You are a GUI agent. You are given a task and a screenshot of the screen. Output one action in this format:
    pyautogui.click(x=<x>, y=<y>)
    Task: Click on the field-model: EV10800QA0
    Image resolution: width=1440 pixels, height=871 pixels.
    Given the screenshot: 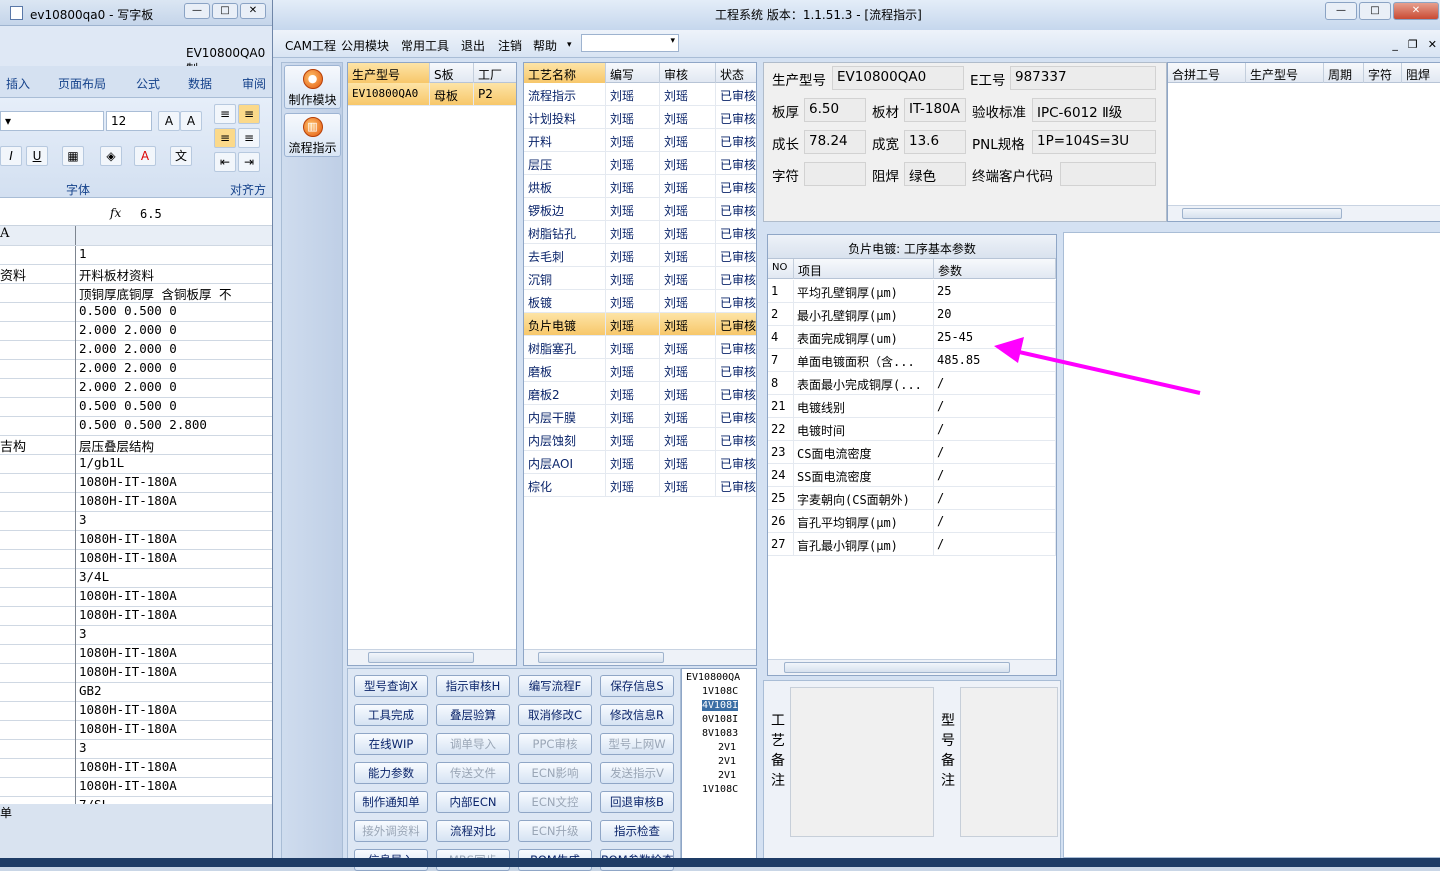 What is the action you would take?
    pyautogui.click(x=898, y=78)
    